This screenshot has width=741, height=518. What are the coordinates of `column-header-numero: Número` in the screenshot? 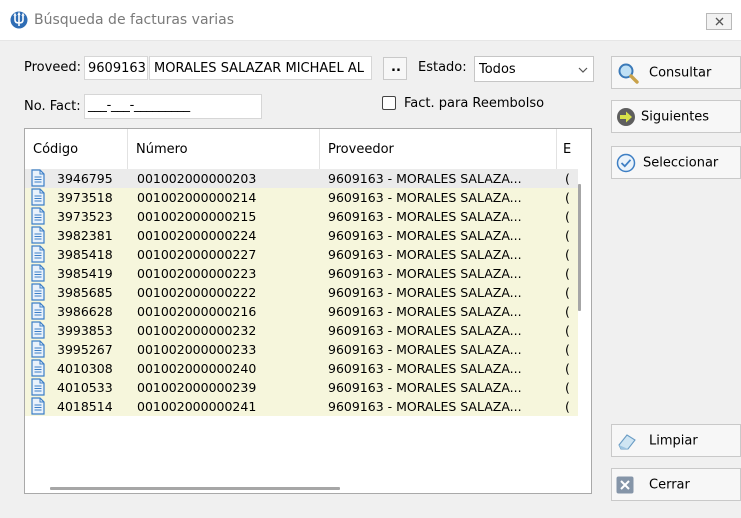 It's located at (224, 149).